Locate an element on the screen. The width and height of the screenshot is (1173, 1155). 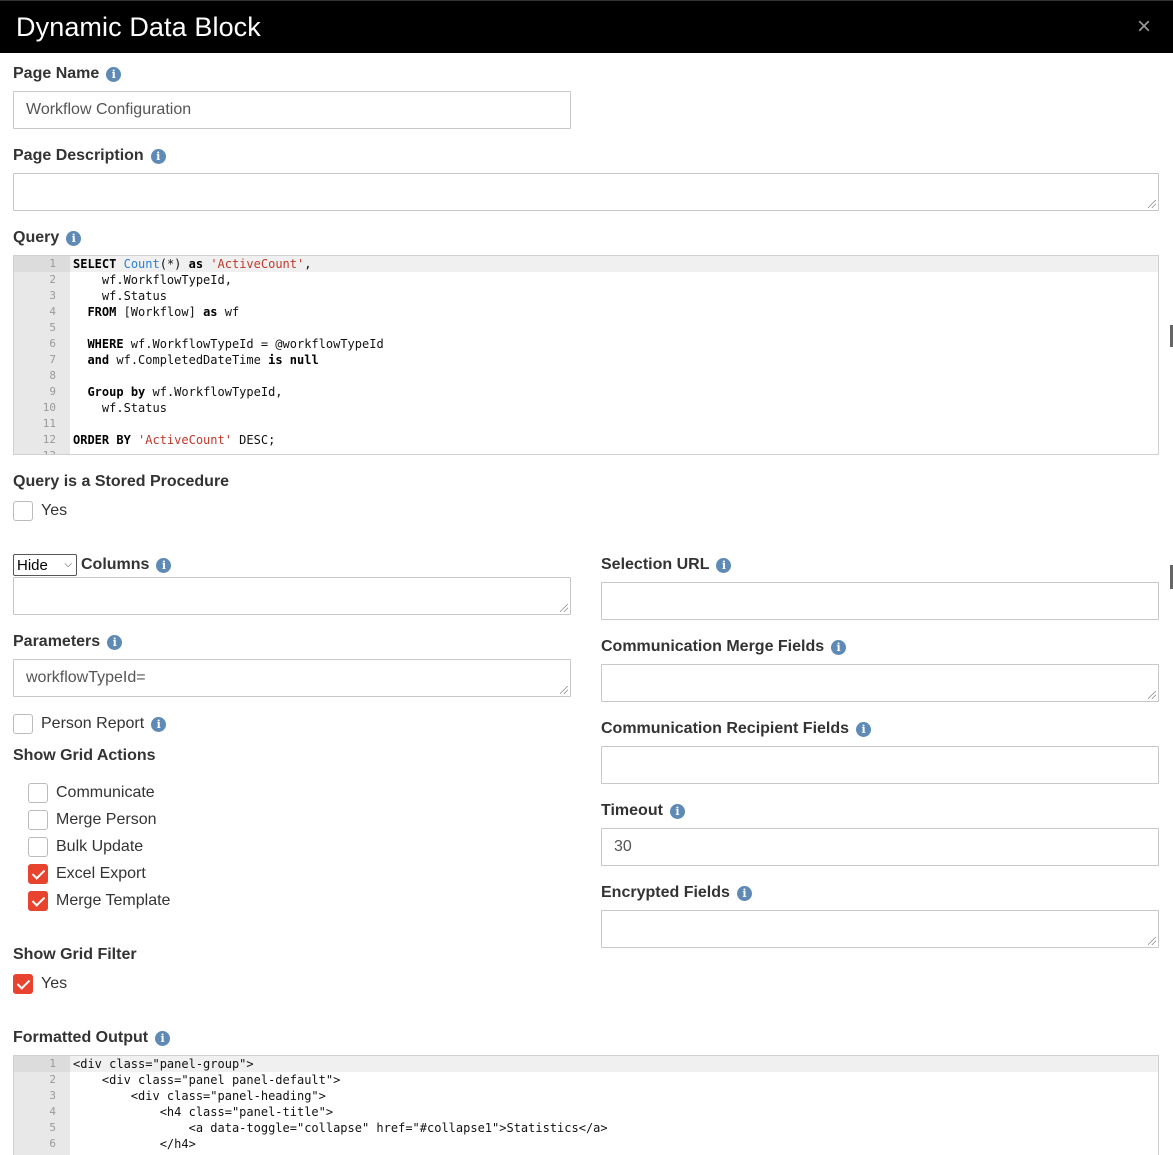
grid-action-checkbox: Bulk Update is located at coordinates (85, 847).